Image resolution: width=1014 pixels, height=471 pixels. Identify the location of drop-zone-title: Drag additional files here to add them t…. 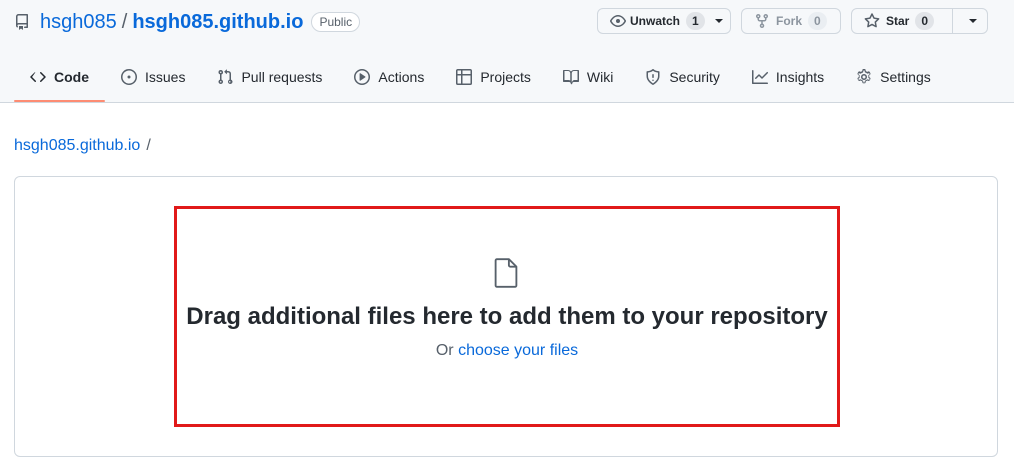
(507, 316).